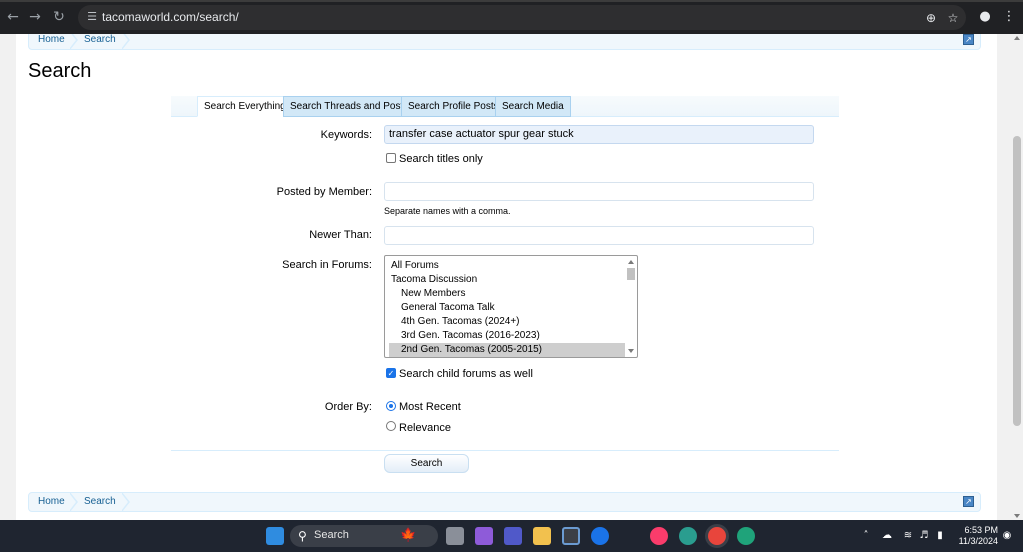  I want to click on tab-search-everything: Search Everything, so click(245, 106).